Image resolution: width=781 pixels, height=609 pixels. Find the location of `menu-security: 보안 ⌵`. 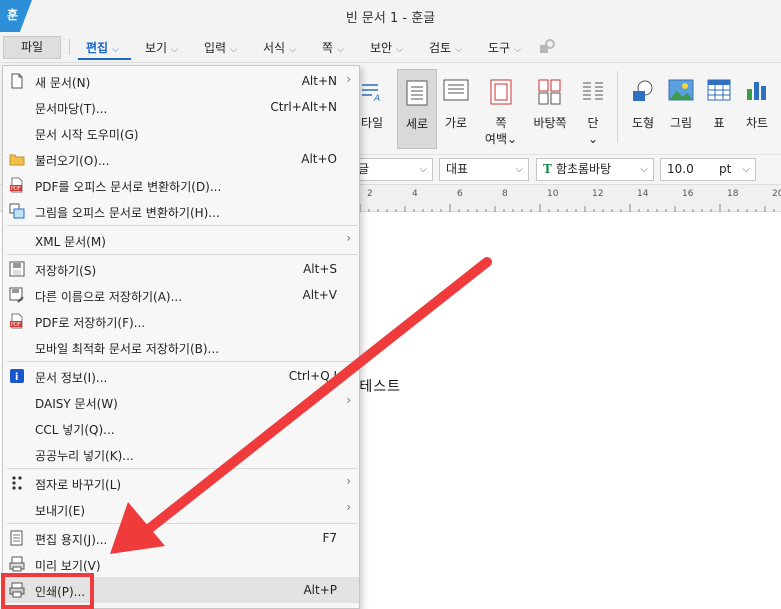

menu-security: 보안 ⌵ is located at coordinates (386, 47).